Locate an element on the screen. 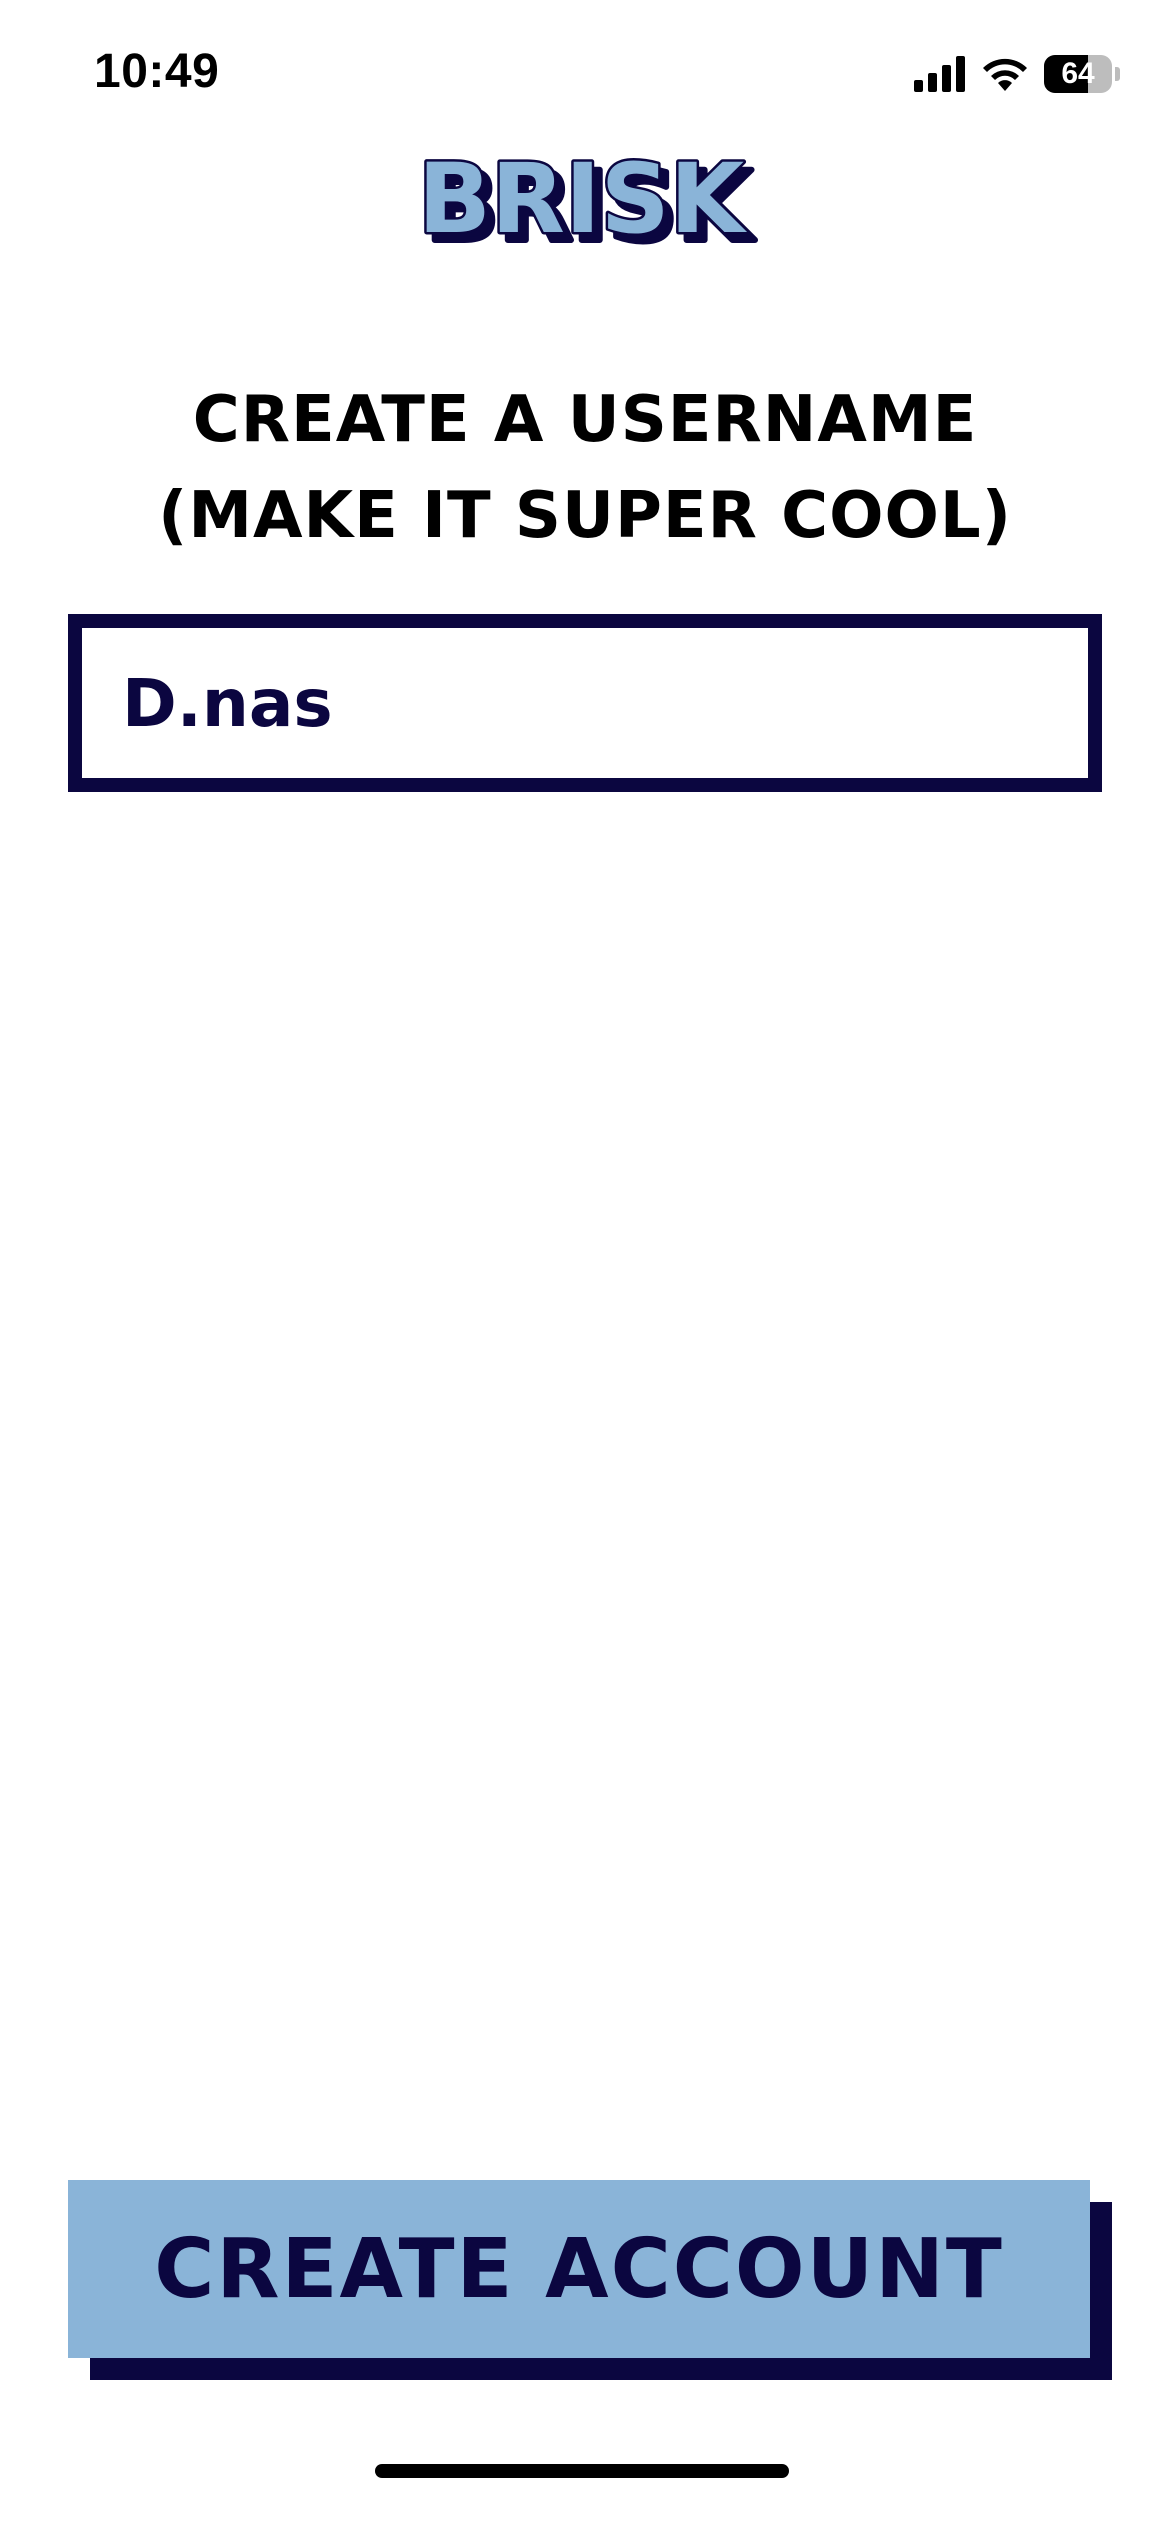  create-account-button-wrap: CREATE ACCOUNT is located at coordinates (590, 2280).